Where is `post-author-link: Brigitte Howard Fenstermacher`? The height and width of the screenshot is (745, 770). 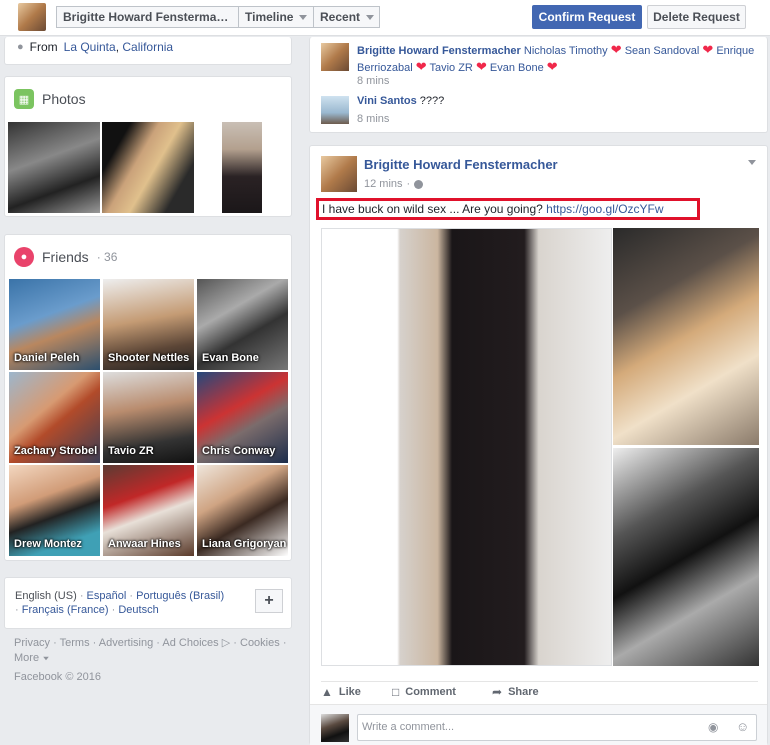 post-author-link: Brigitte Howard Fenstermacher is located at coordinates (461, 164).